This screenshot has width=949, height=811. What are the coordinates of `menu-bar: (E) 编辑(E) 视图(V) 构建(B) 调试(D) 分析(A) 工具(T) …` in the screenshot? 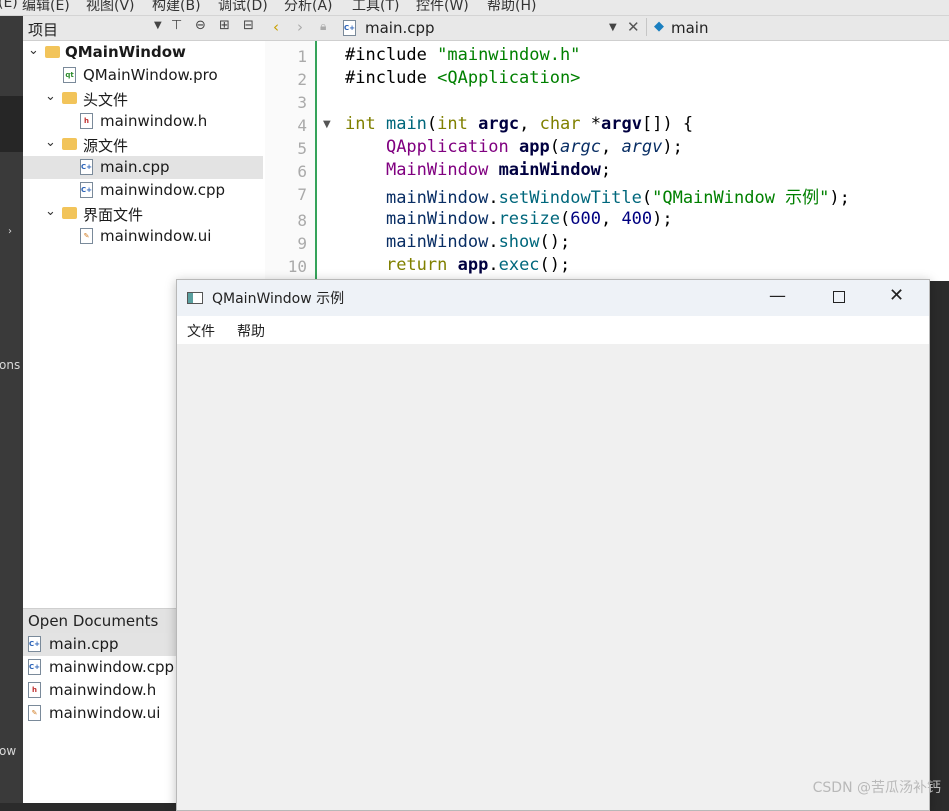 It's located at (474, 8).